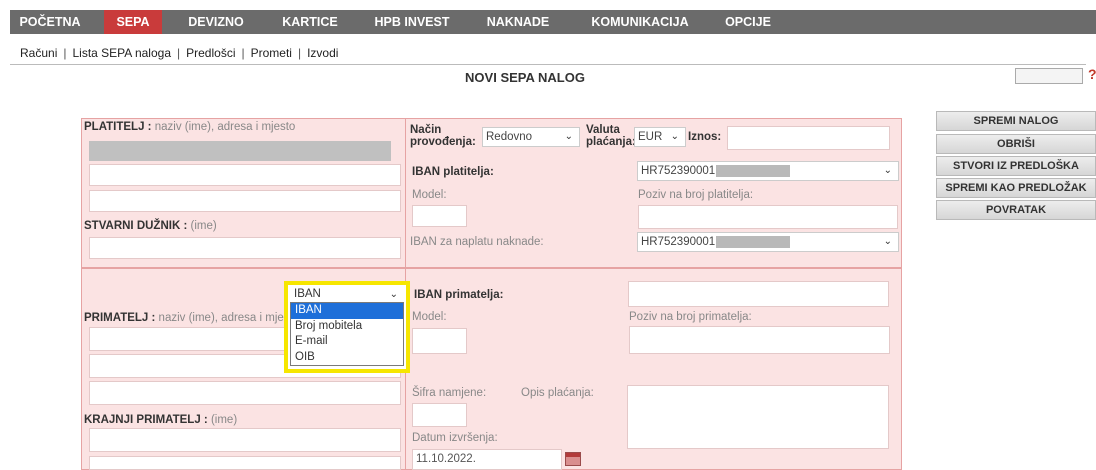 The height and width of the screenshot is (470, 1096). What do you see at coordinates (640, 22) in the screenshot?
I see `nav-item-komunikacija: KOMUNIKACIJA` at bounding box center [640, 22].